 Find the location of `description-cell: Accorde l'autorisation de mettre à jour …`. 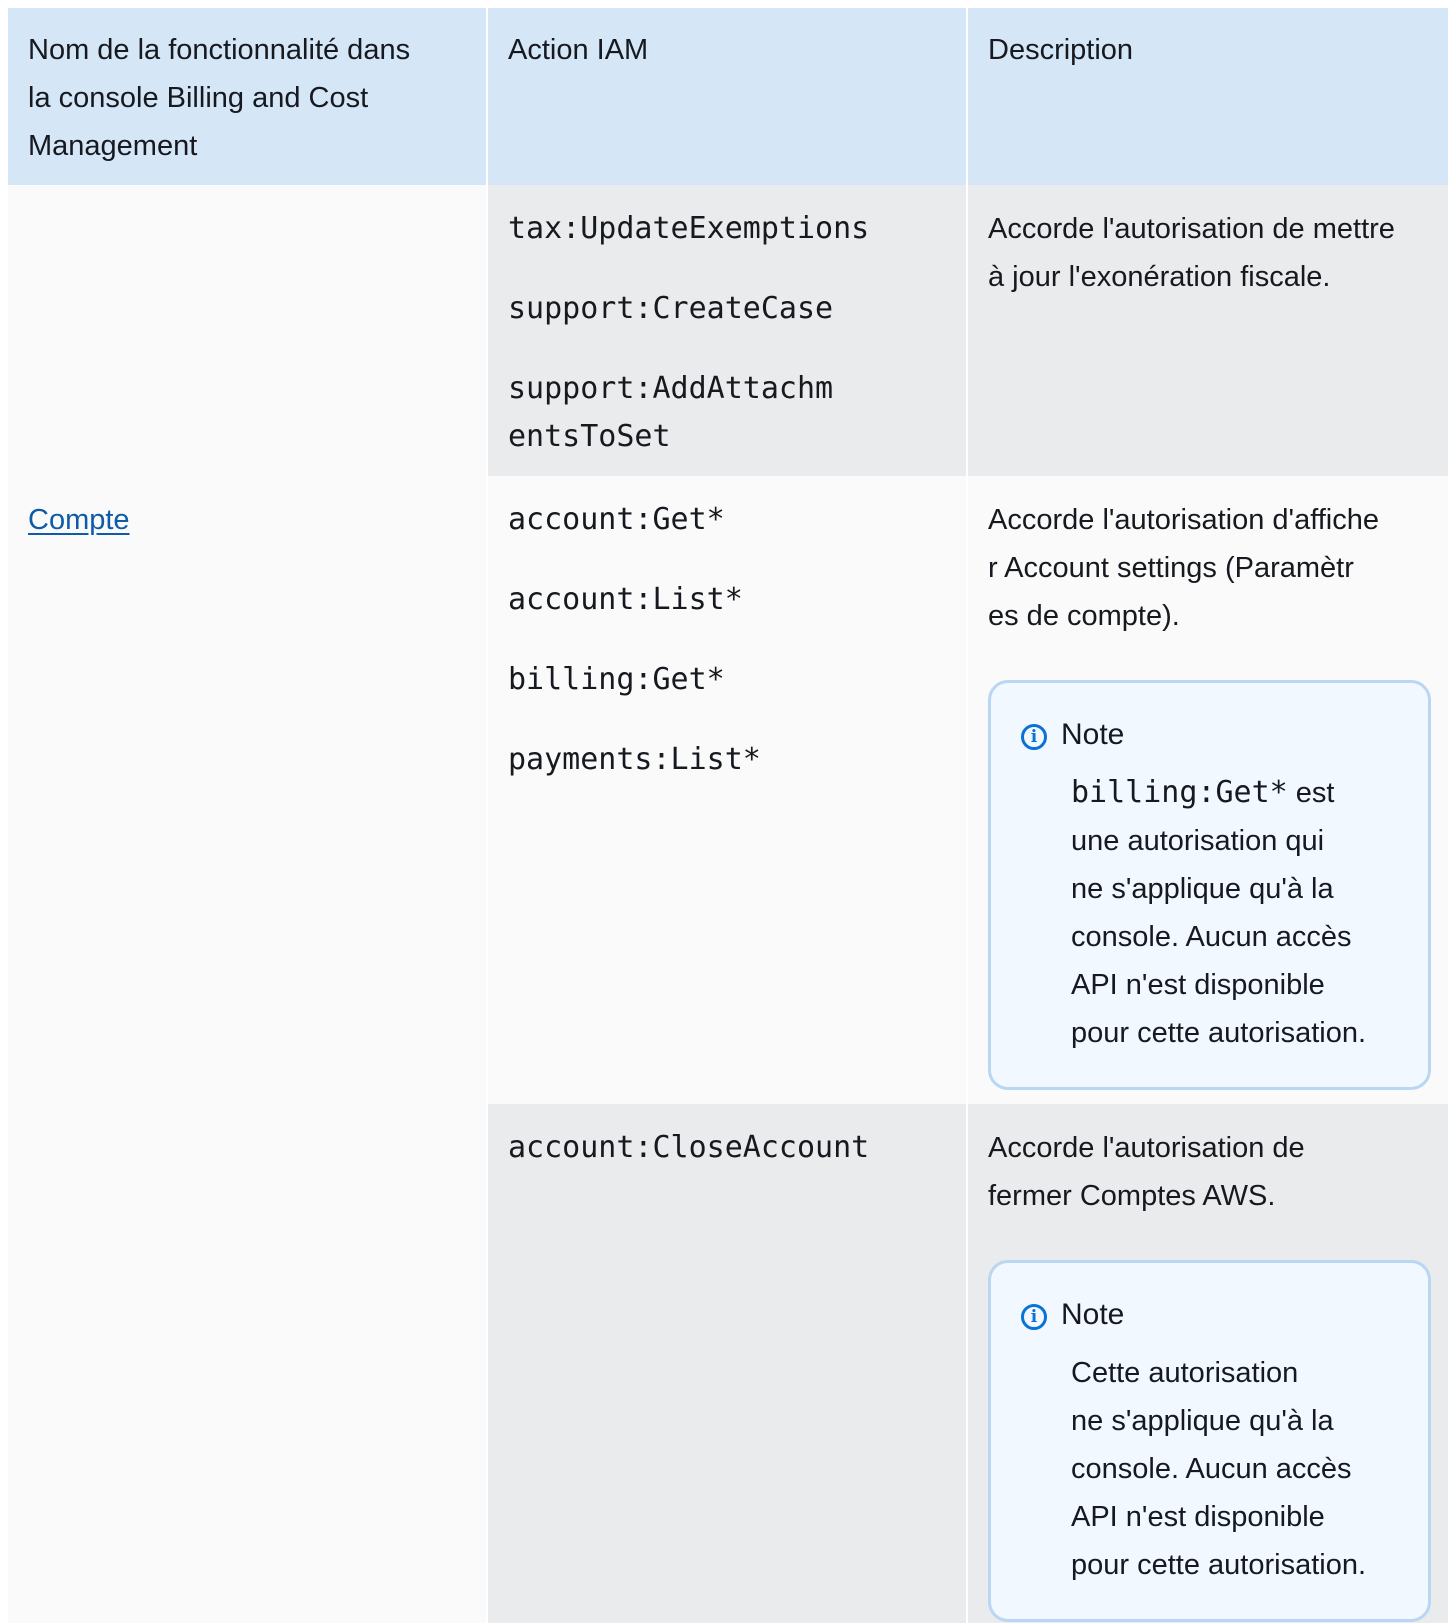

description-cell: Accorde l'autorisation de mettre à jour … is located at coordinates (1208, 330).